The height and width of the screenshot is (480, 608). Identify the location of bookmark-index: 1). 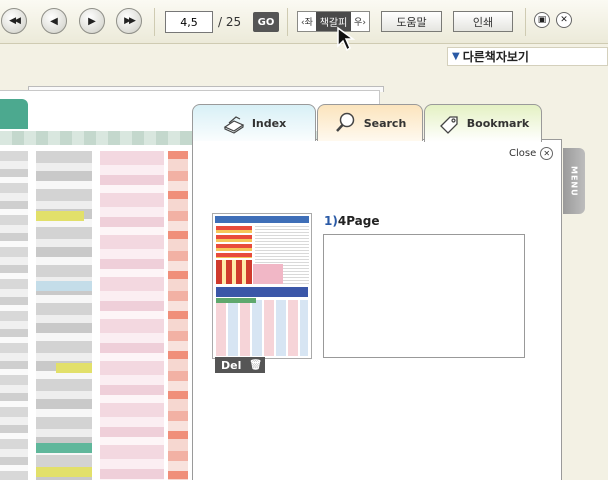
(331, 221).